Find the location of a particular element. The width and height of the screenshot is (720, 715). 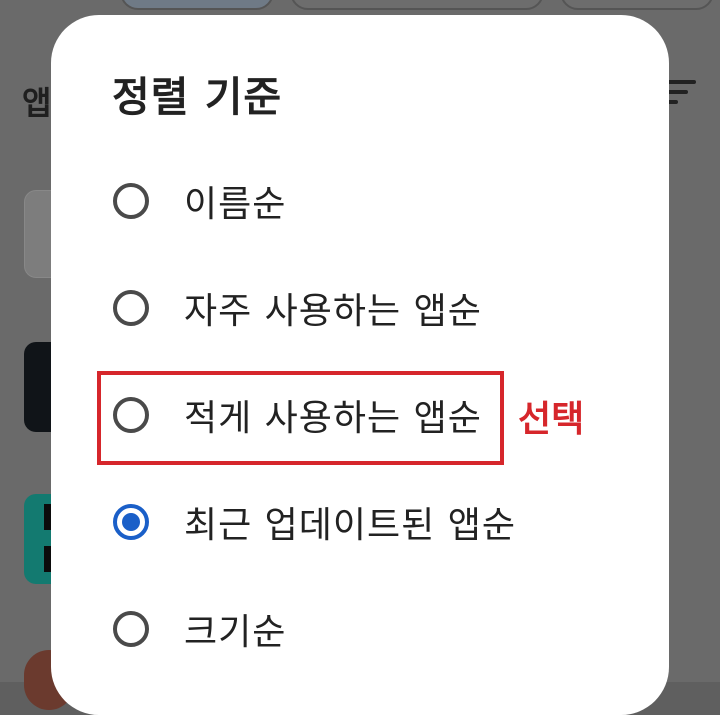

option-label: 크기순 is located at coordinates (235, 632).